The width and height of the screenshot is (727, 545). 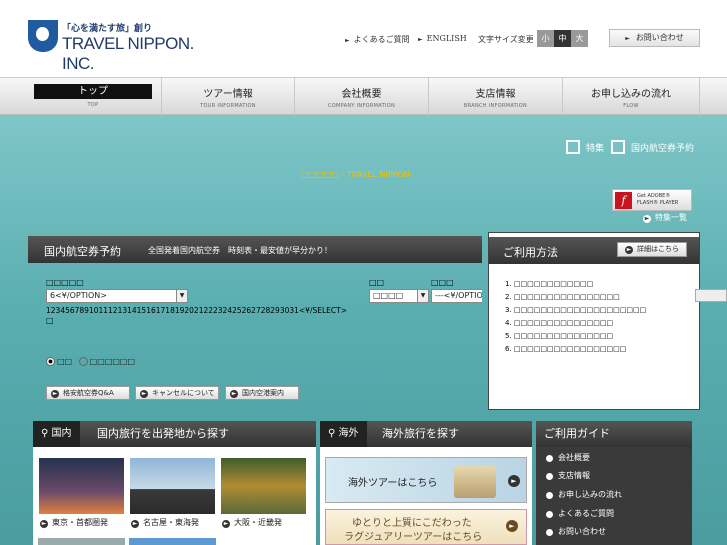 I want to click on arrival-select-value: ---<¥/OPTION, so click(x=458, y=295).